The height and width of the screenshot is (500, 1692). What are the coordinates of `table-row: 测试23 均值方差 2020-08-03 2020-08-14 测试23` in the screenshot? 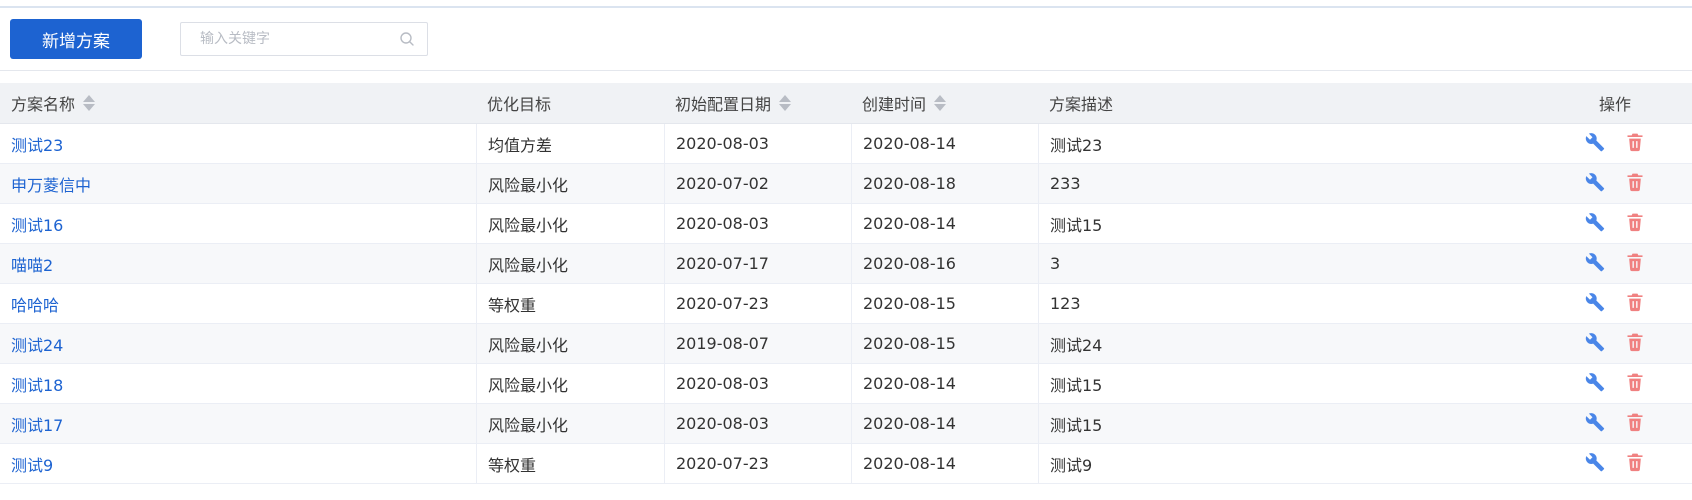 It's located at (846, 144).